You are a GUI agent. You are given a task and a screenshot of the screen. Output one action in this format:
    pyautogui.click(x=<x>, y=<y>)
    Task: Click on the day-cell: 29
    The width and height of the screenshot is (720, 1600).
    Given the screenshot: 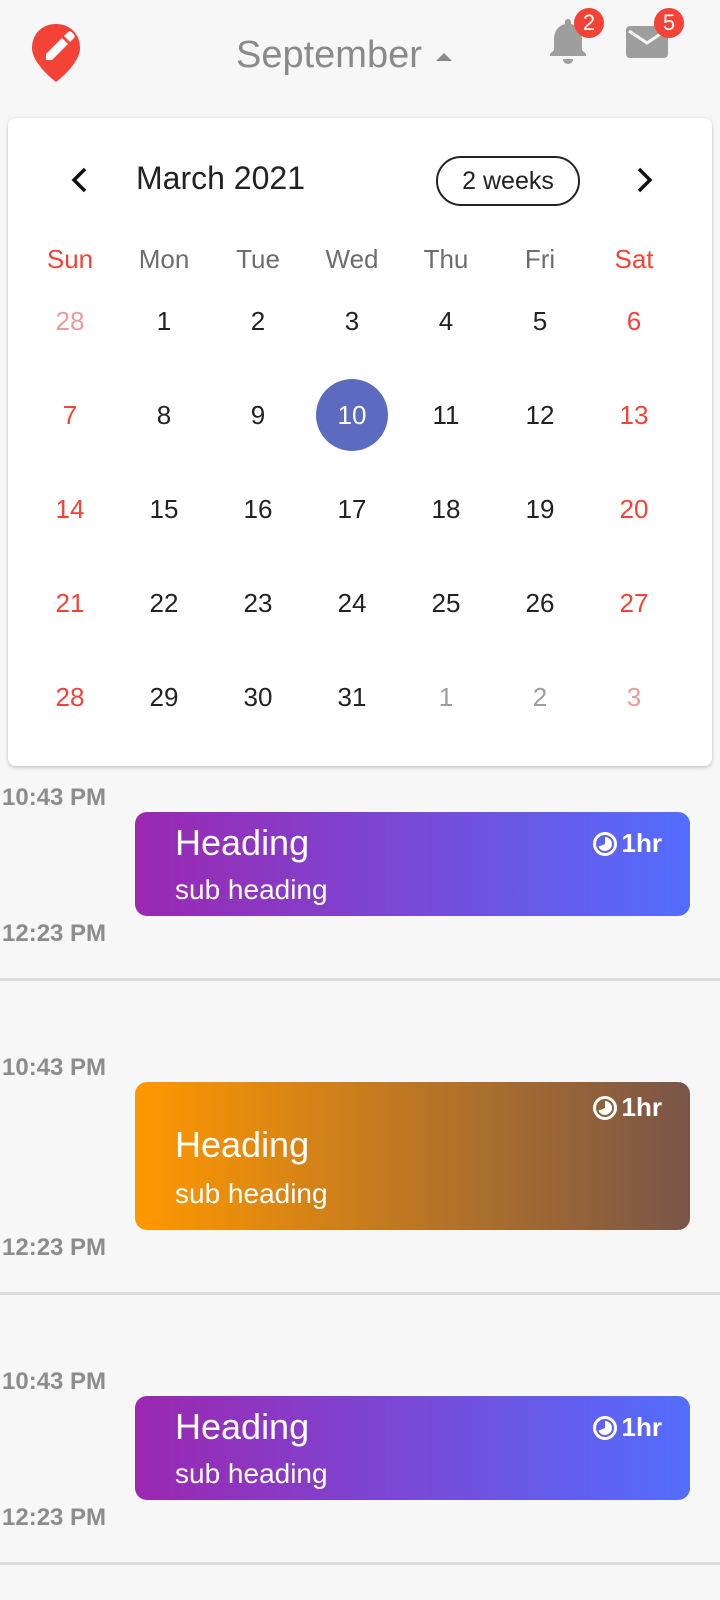 What is the action you would take?
    pyautogui.click(x=164, y=697)
    